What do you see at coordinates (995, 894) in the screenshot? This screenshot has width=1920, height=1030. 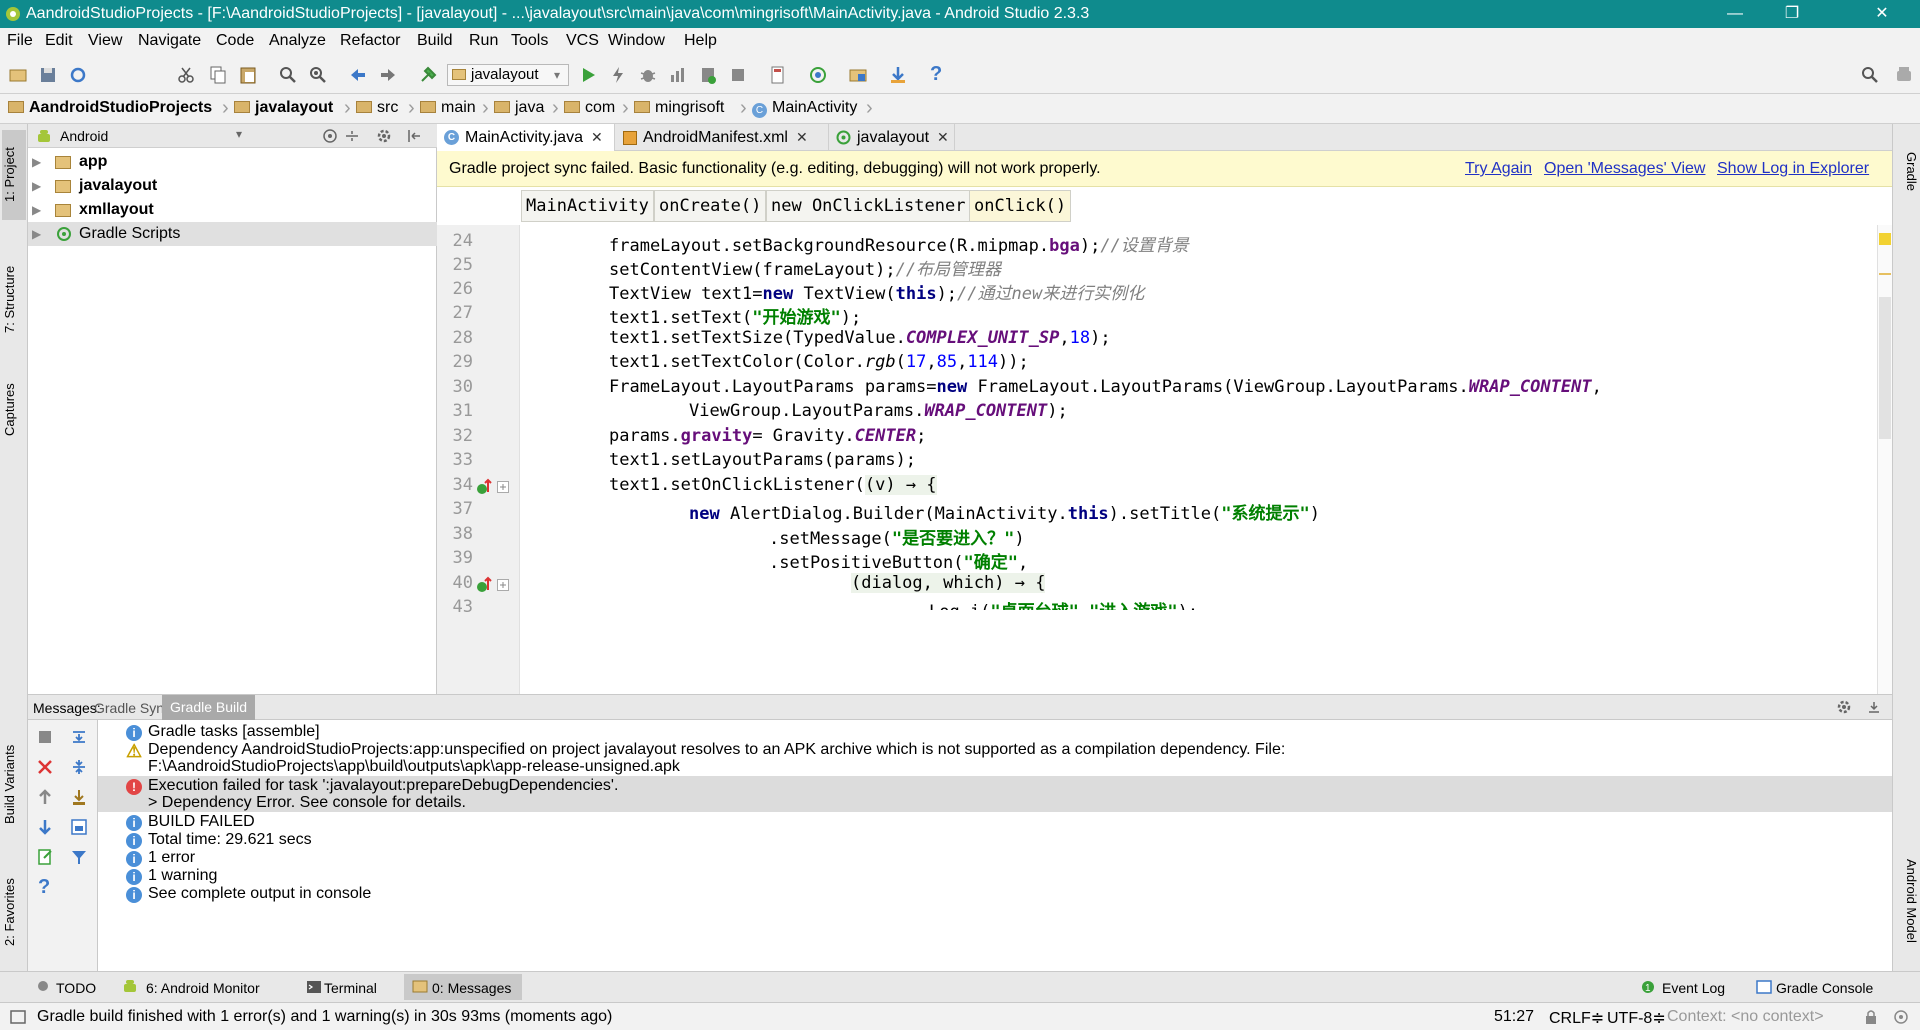 I see `list-item: i See complete output in console` at bounding box center [995, 894].